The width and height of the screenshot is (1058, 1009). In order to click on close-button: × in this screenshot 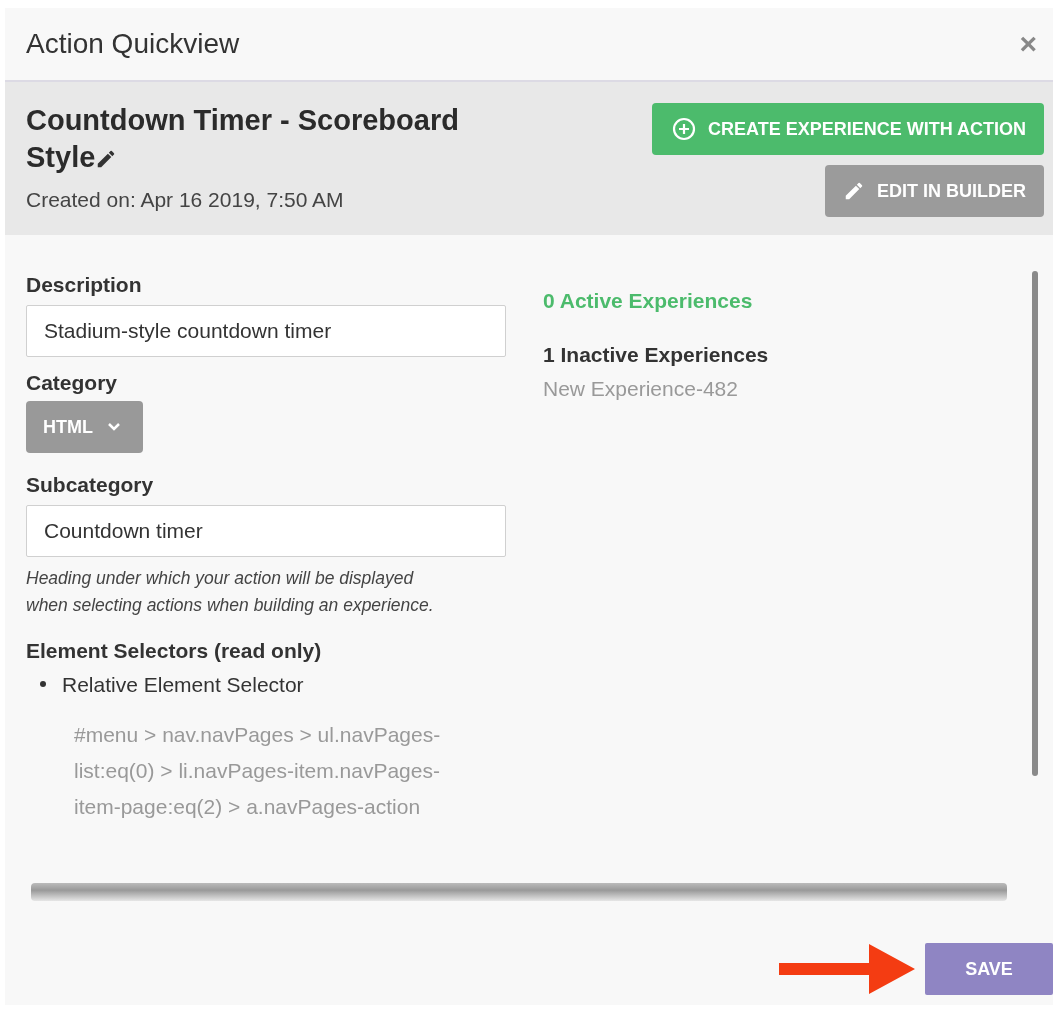, I will do `click(1028, 44)`.